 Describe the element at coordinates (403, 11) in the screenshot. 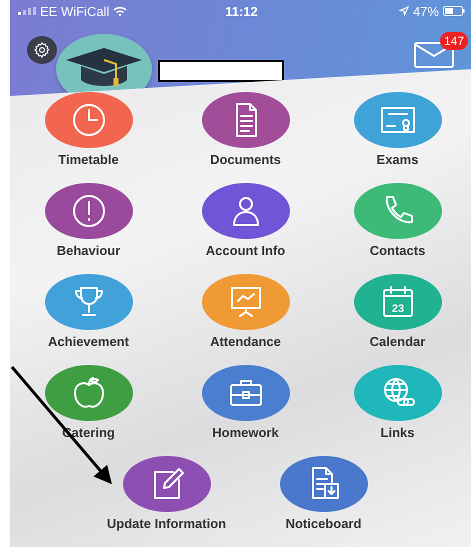

I see `location-arrow-icon` at that location.